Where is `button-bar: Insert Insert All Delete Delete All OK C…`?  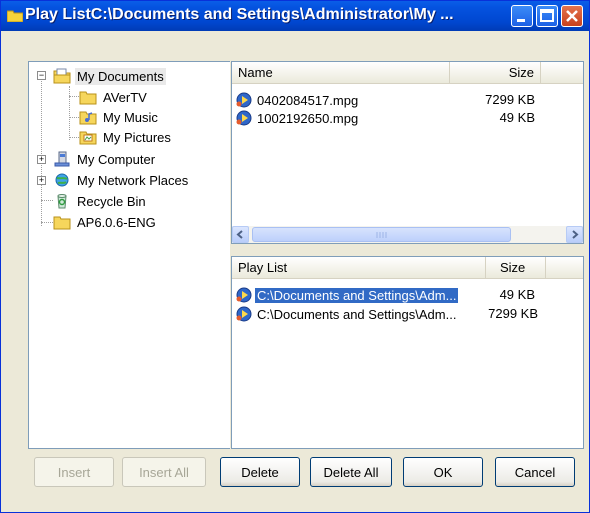 button-bar: Insert Insert All Delete Delete All OK C… is located at coordinates (306, 472).